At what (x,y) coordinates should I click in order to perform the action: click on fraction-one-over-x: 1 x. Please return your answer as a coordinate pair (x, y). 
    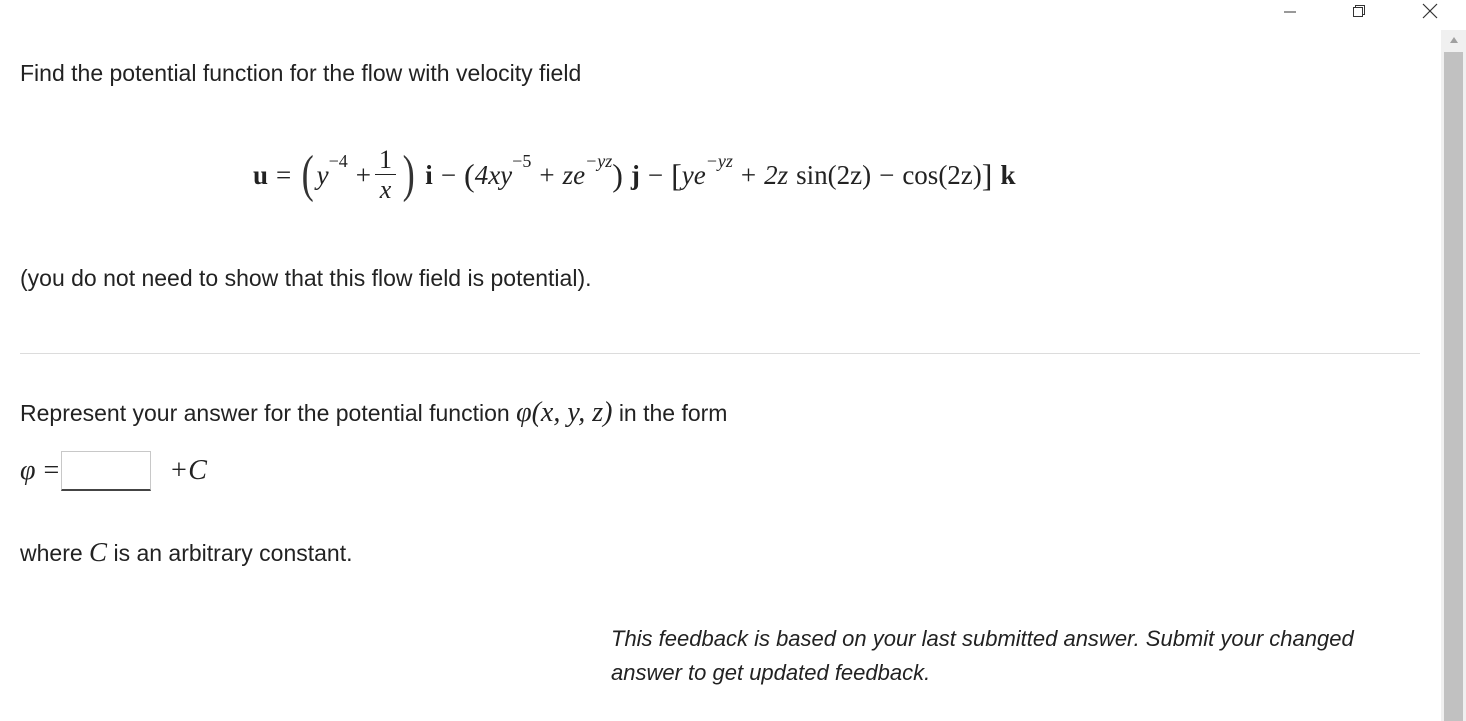
    Looking at the image, I should click on (385, 175).